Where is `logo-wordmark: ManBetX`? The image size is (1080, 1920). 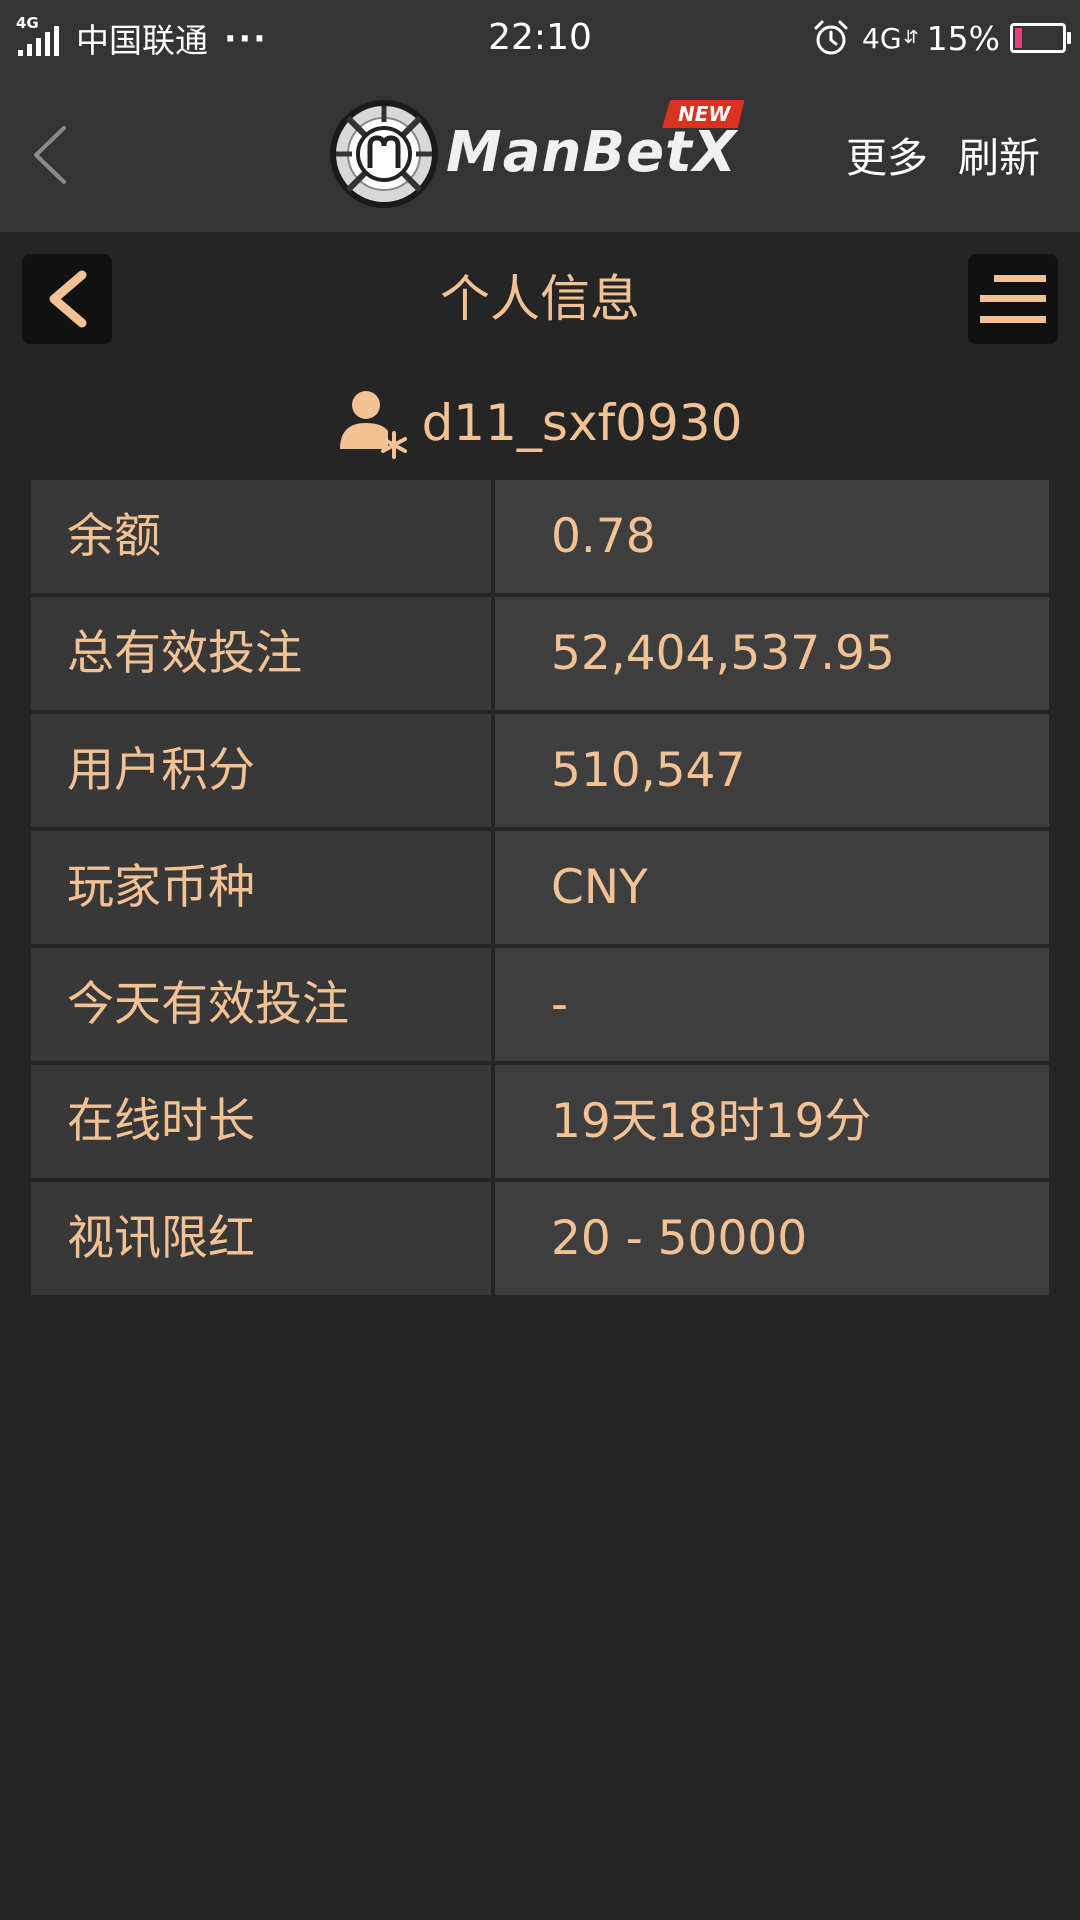 logo-wordmark: ManBetX is located at coordinates (591, 152).